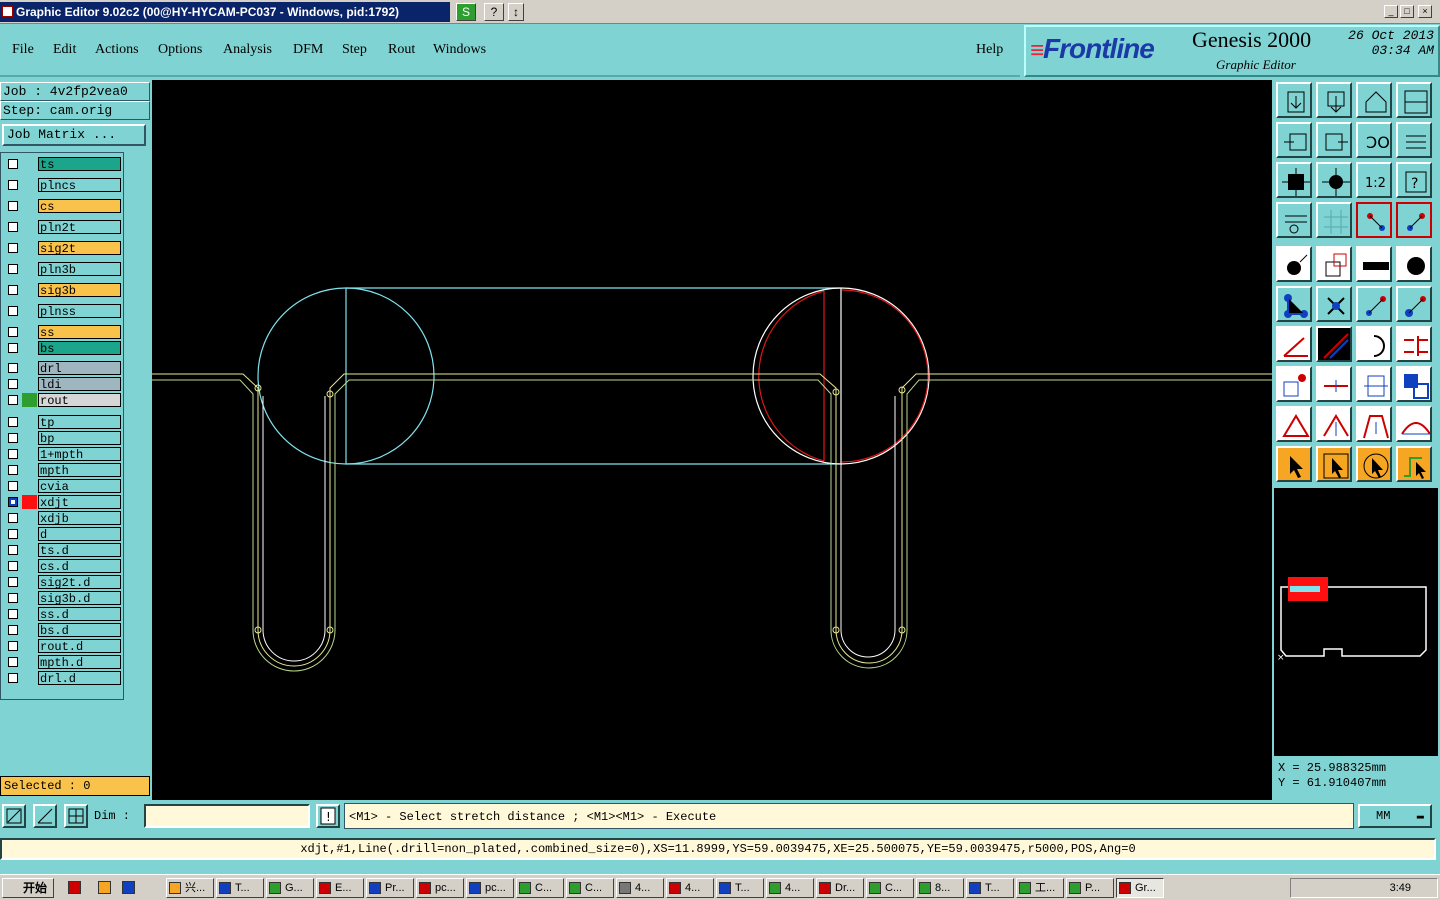  I want to click on layer-row-d: d, so click(62, 534).